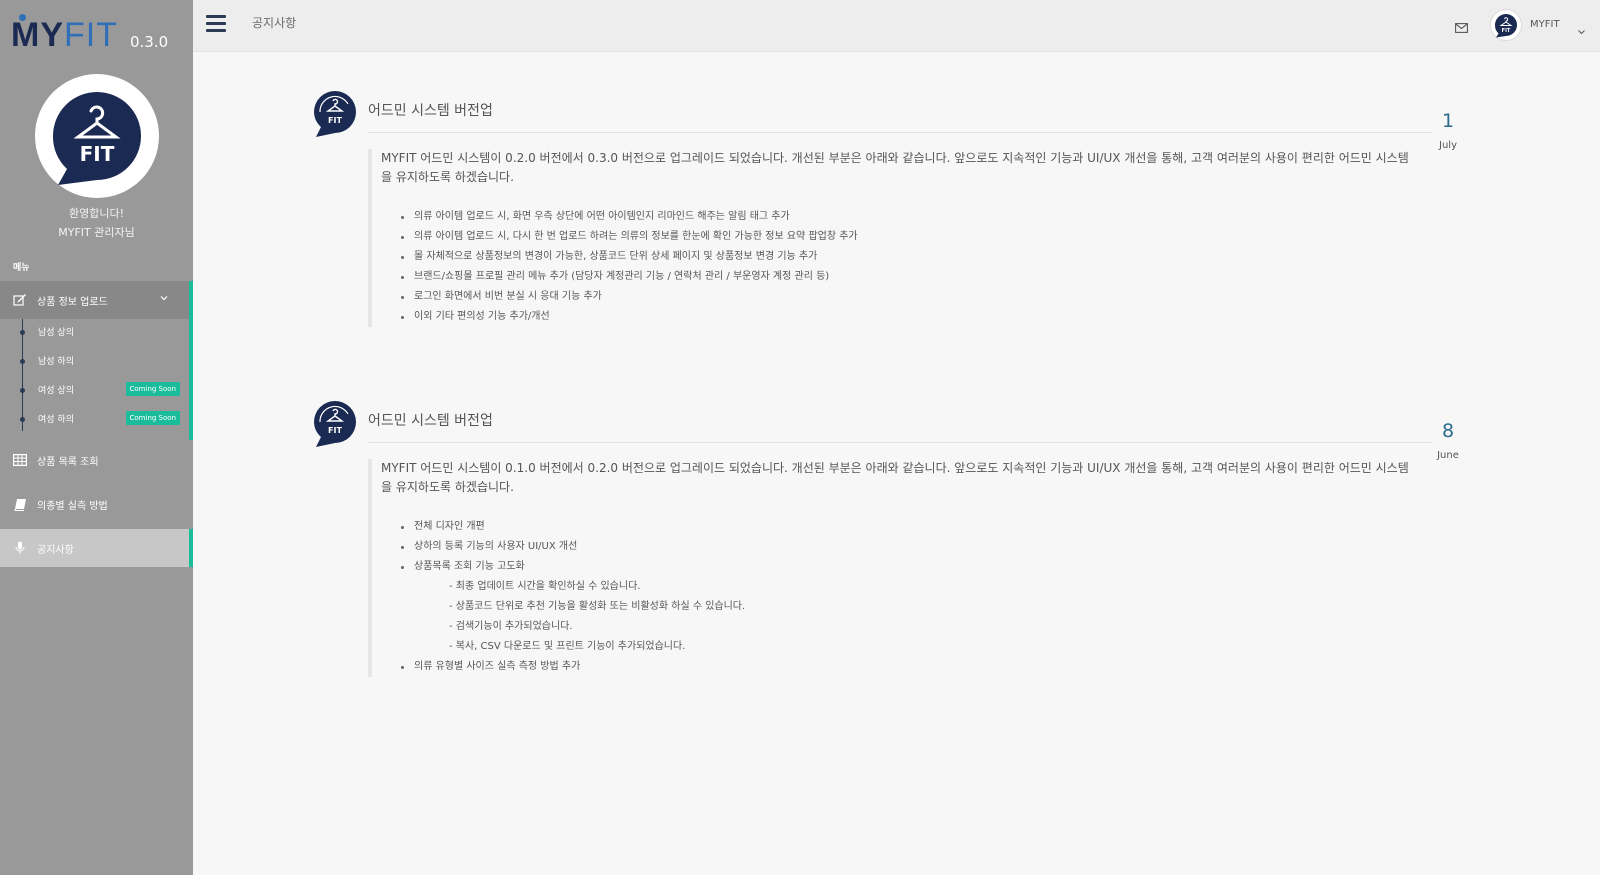  Describe the element at coordinates (1448, 145) in the screenshot. I see `post-date-month: July` at that location.